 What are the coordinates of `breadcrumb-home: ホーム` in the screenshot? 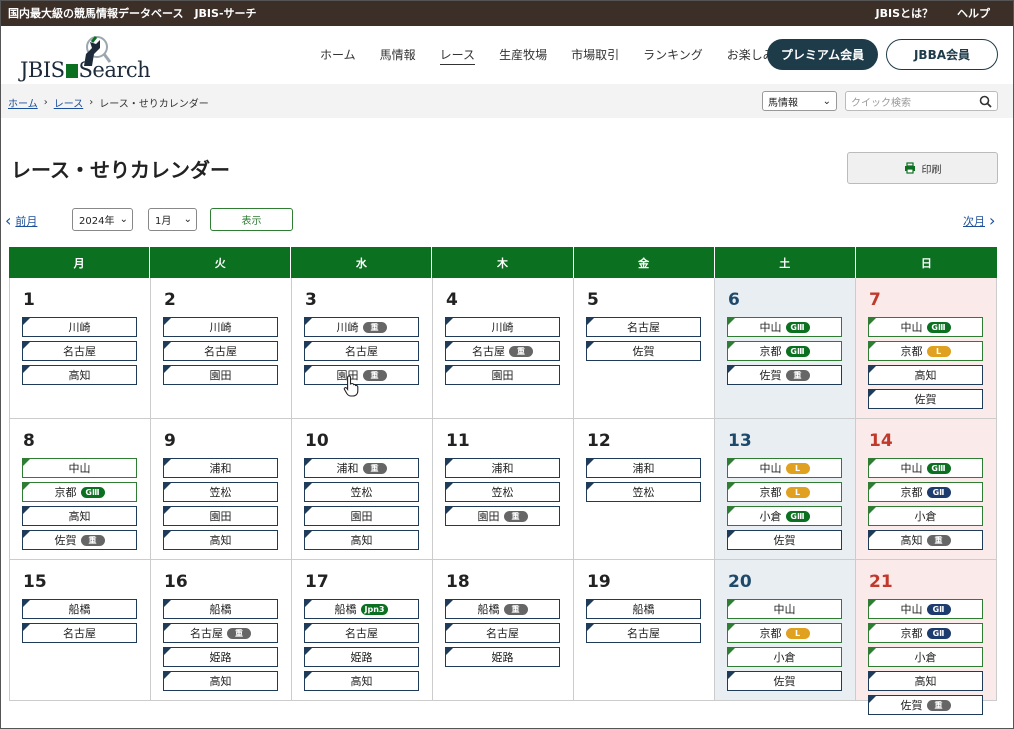 It's located at (23, 102).